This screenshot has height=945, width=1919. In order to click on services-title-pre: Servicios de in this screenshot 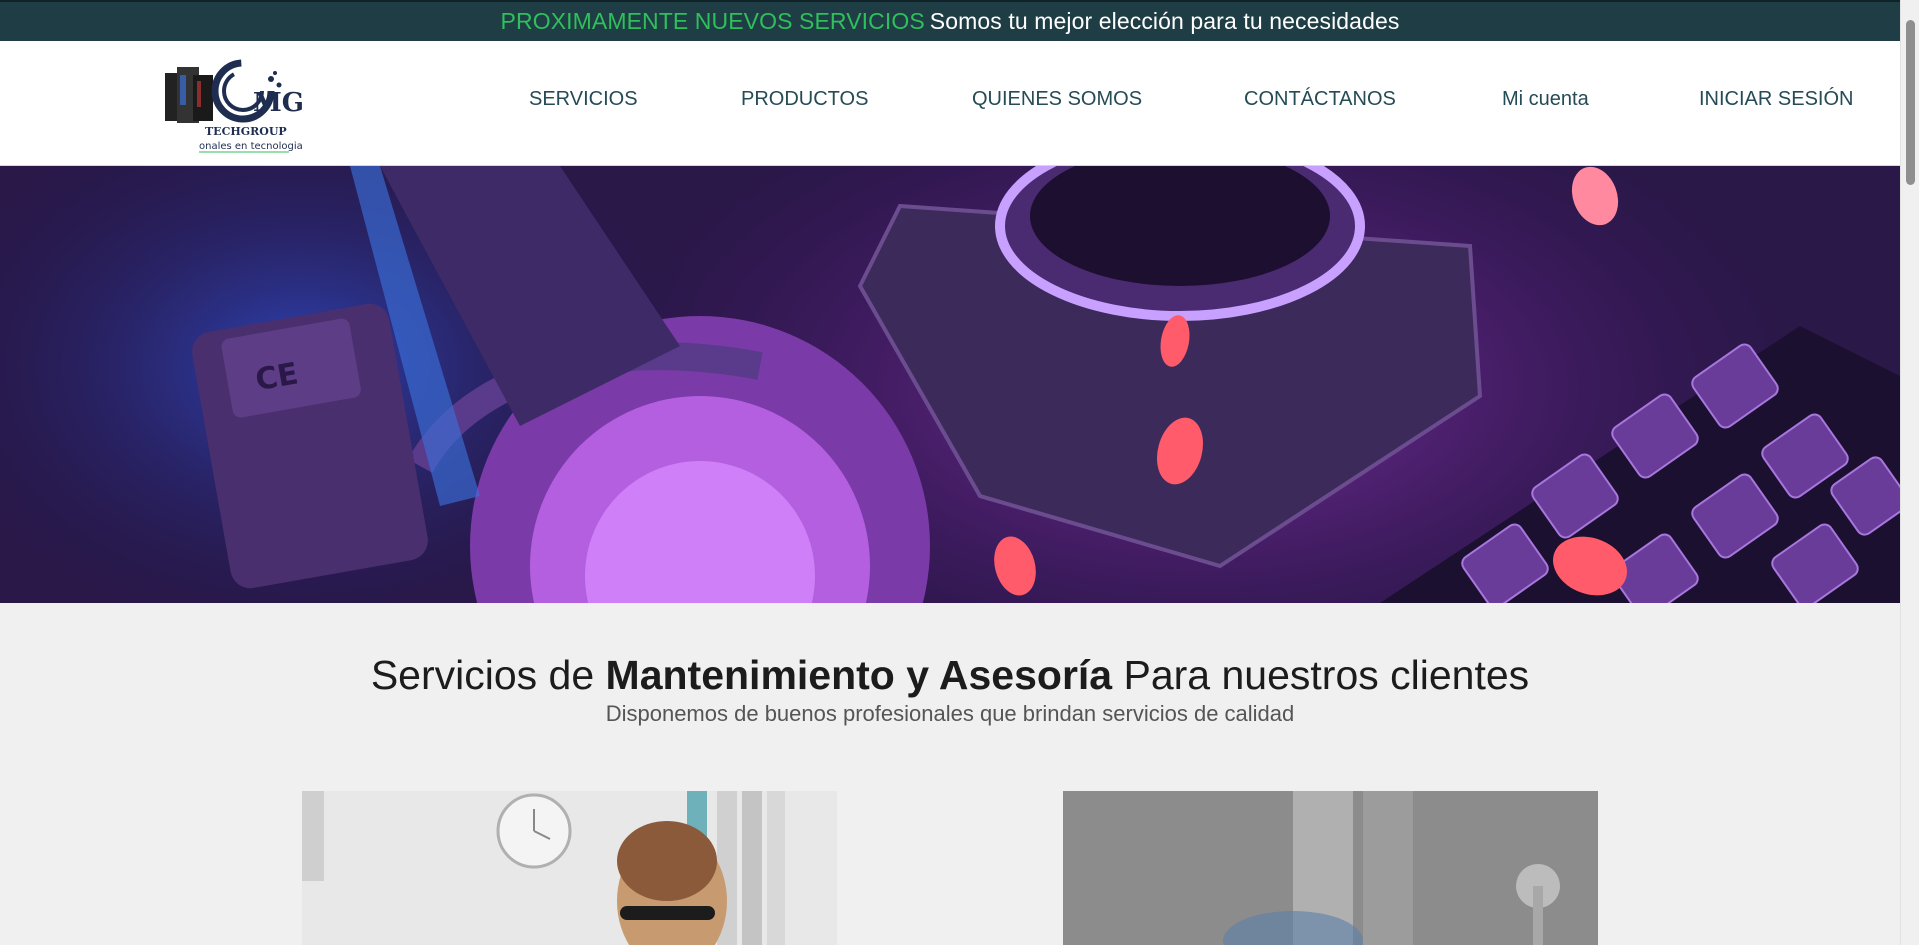, I will do `click(488, 675)`.